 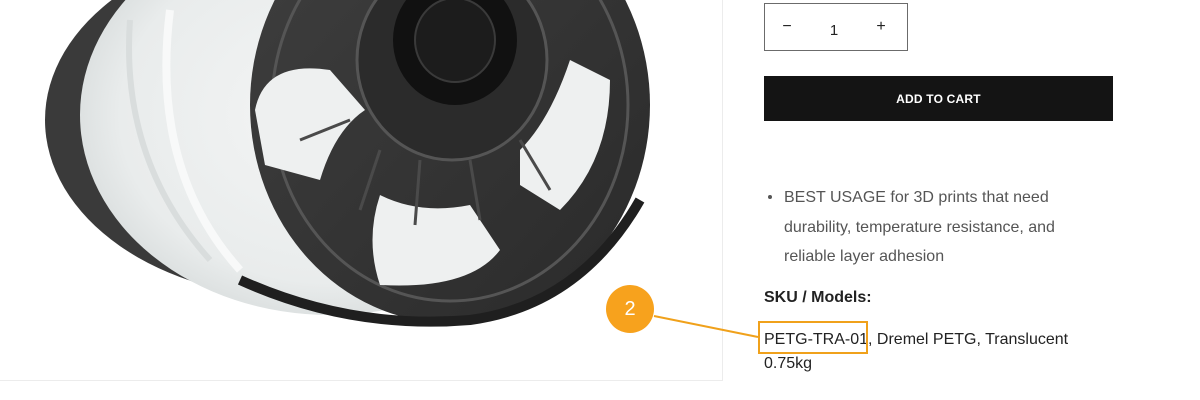 I want to click on annotation-connector, so click(x=706, y=326).